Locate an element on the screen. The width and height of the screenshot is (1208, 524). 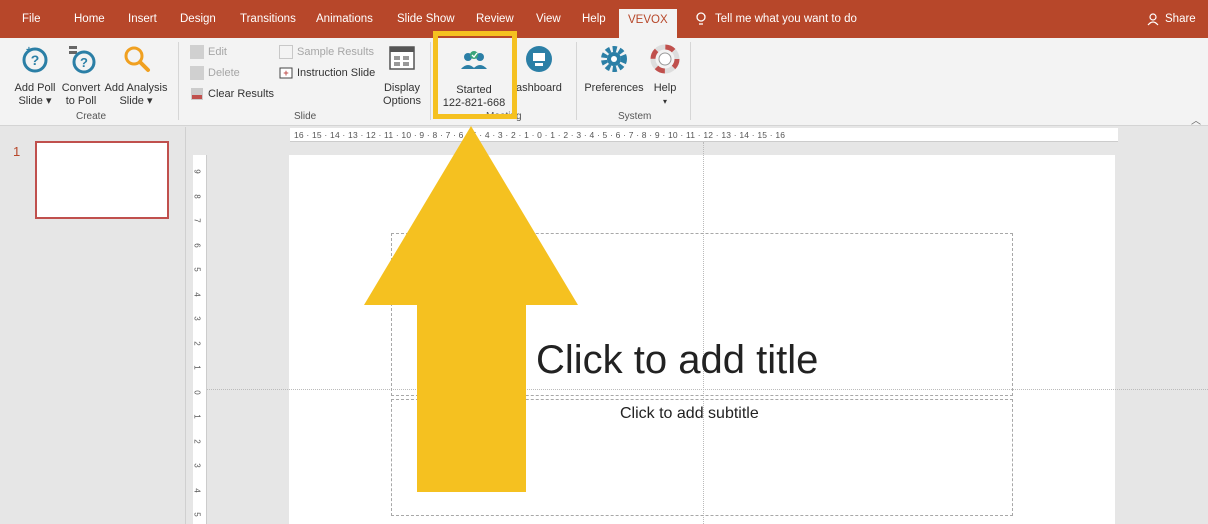
dashboard-icon is located at coordinates (539, 59).